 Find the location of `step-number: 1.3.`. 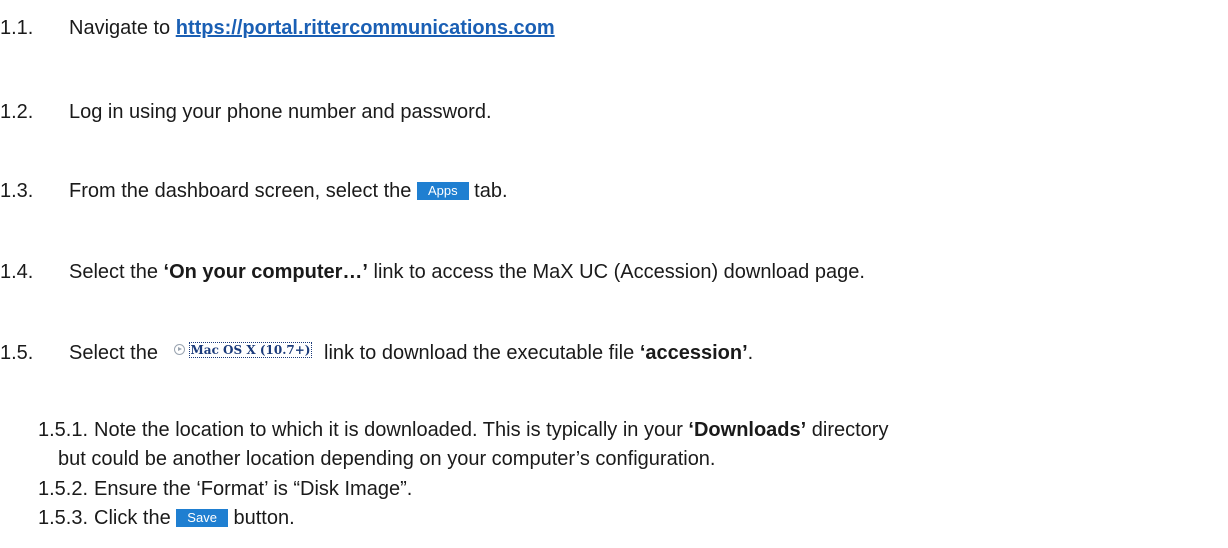

step-number: 1.3. is located at coordinates (17, 191).